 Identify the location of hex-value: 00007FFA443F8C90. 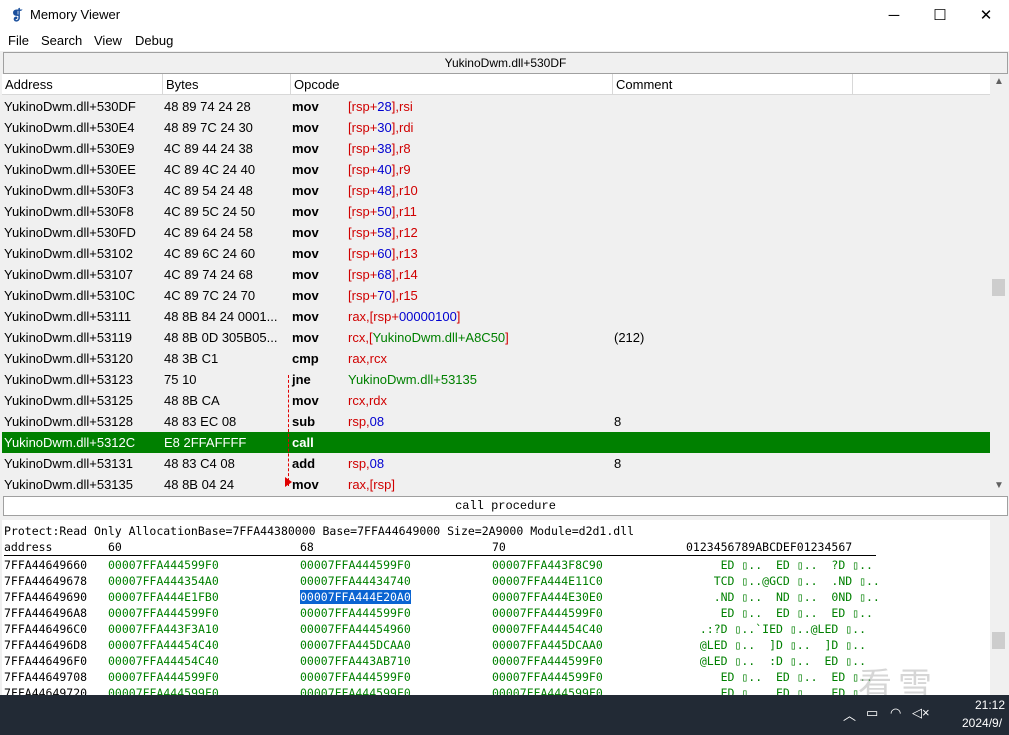
(547, 565).